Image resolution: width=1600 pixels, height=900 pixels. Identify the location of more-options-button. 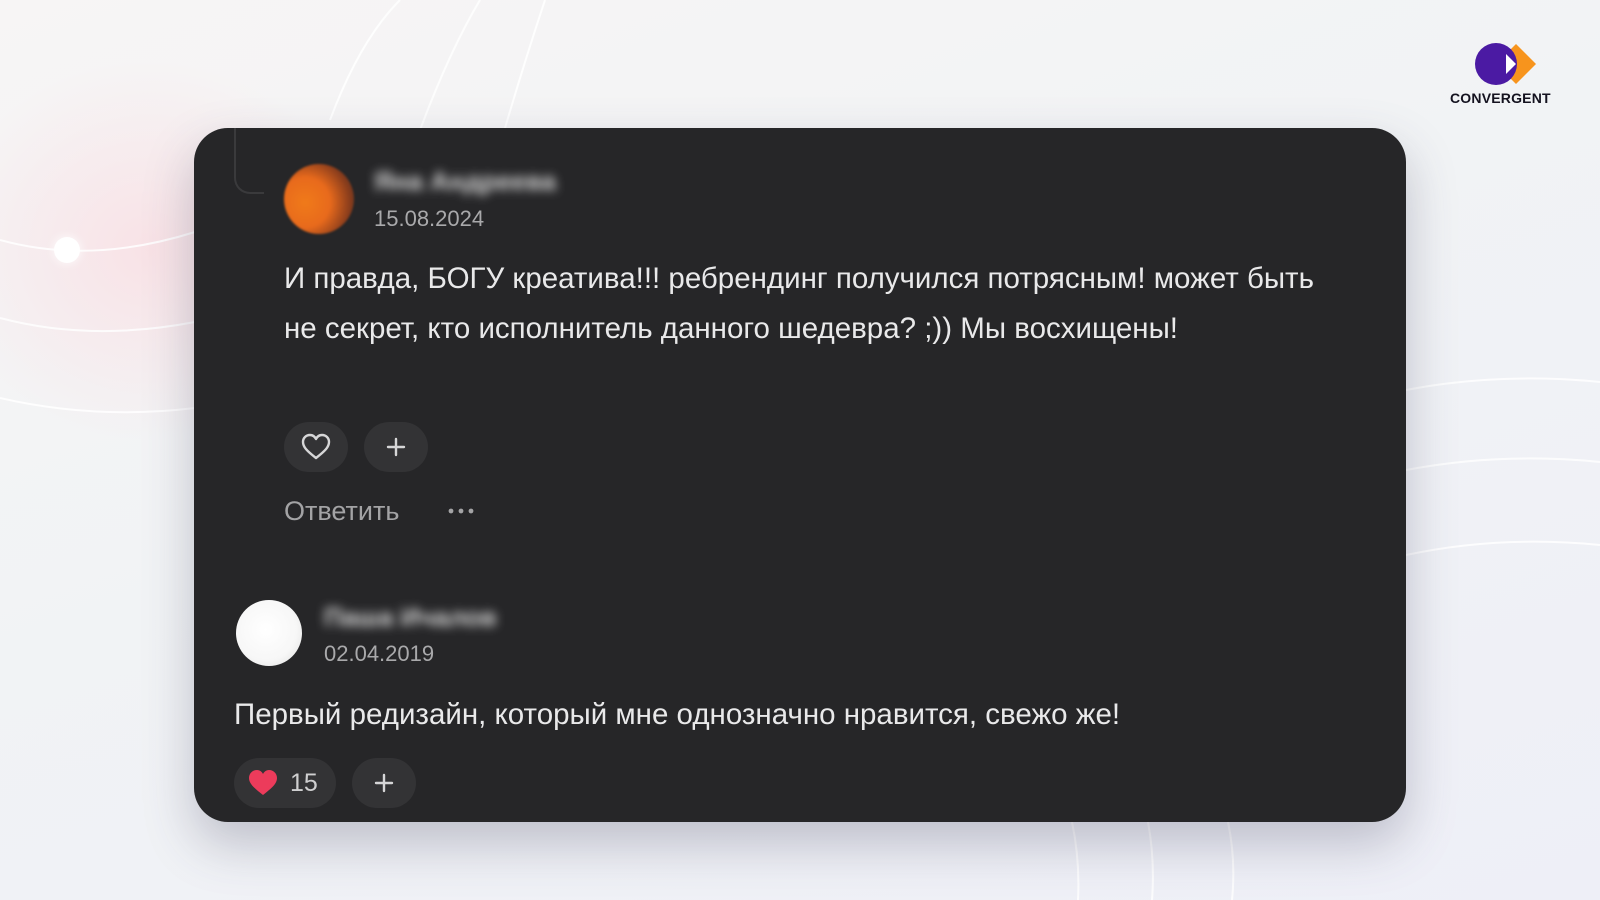
(461, 511).